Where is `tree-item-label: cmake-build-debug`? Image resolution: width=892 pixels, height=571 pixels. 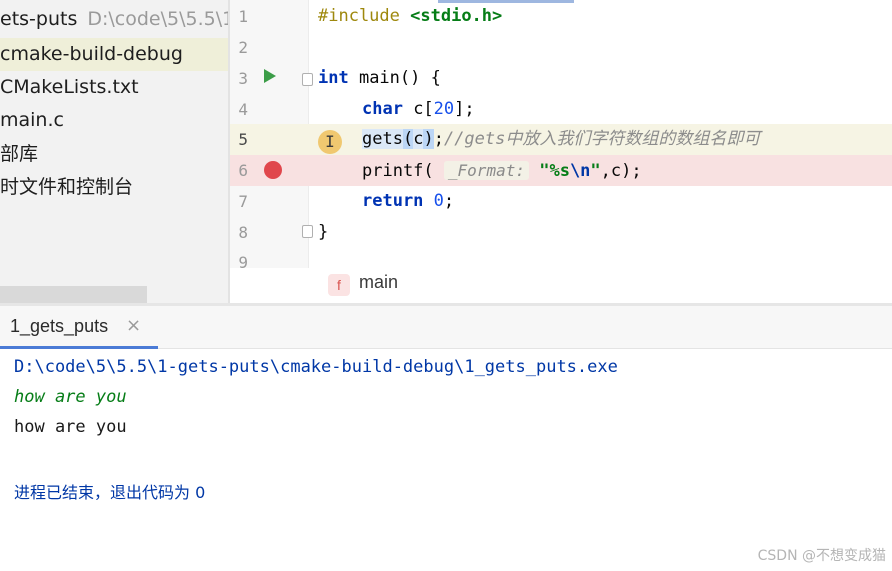
tree-item-label: cmake-build-debug is located at coordinates (91, 54).